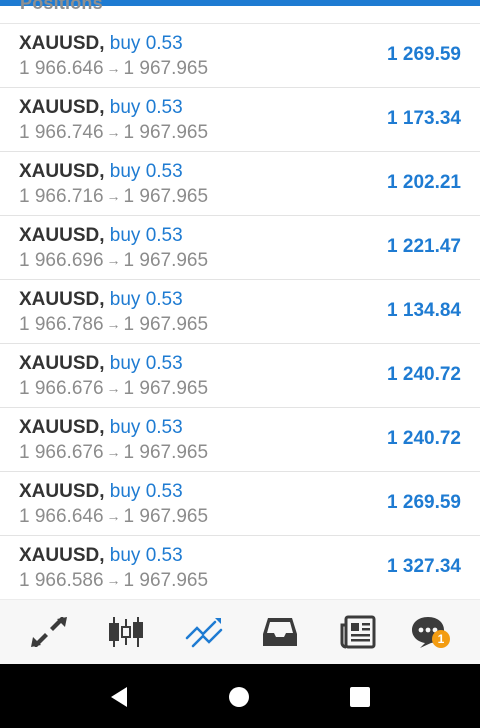 The height and width of the screenshot is (728, 480). What do you see at coordinates (61, 132) in the screenshot?
I see `open-price: 1 966.746` at bounding box center [61, 132].